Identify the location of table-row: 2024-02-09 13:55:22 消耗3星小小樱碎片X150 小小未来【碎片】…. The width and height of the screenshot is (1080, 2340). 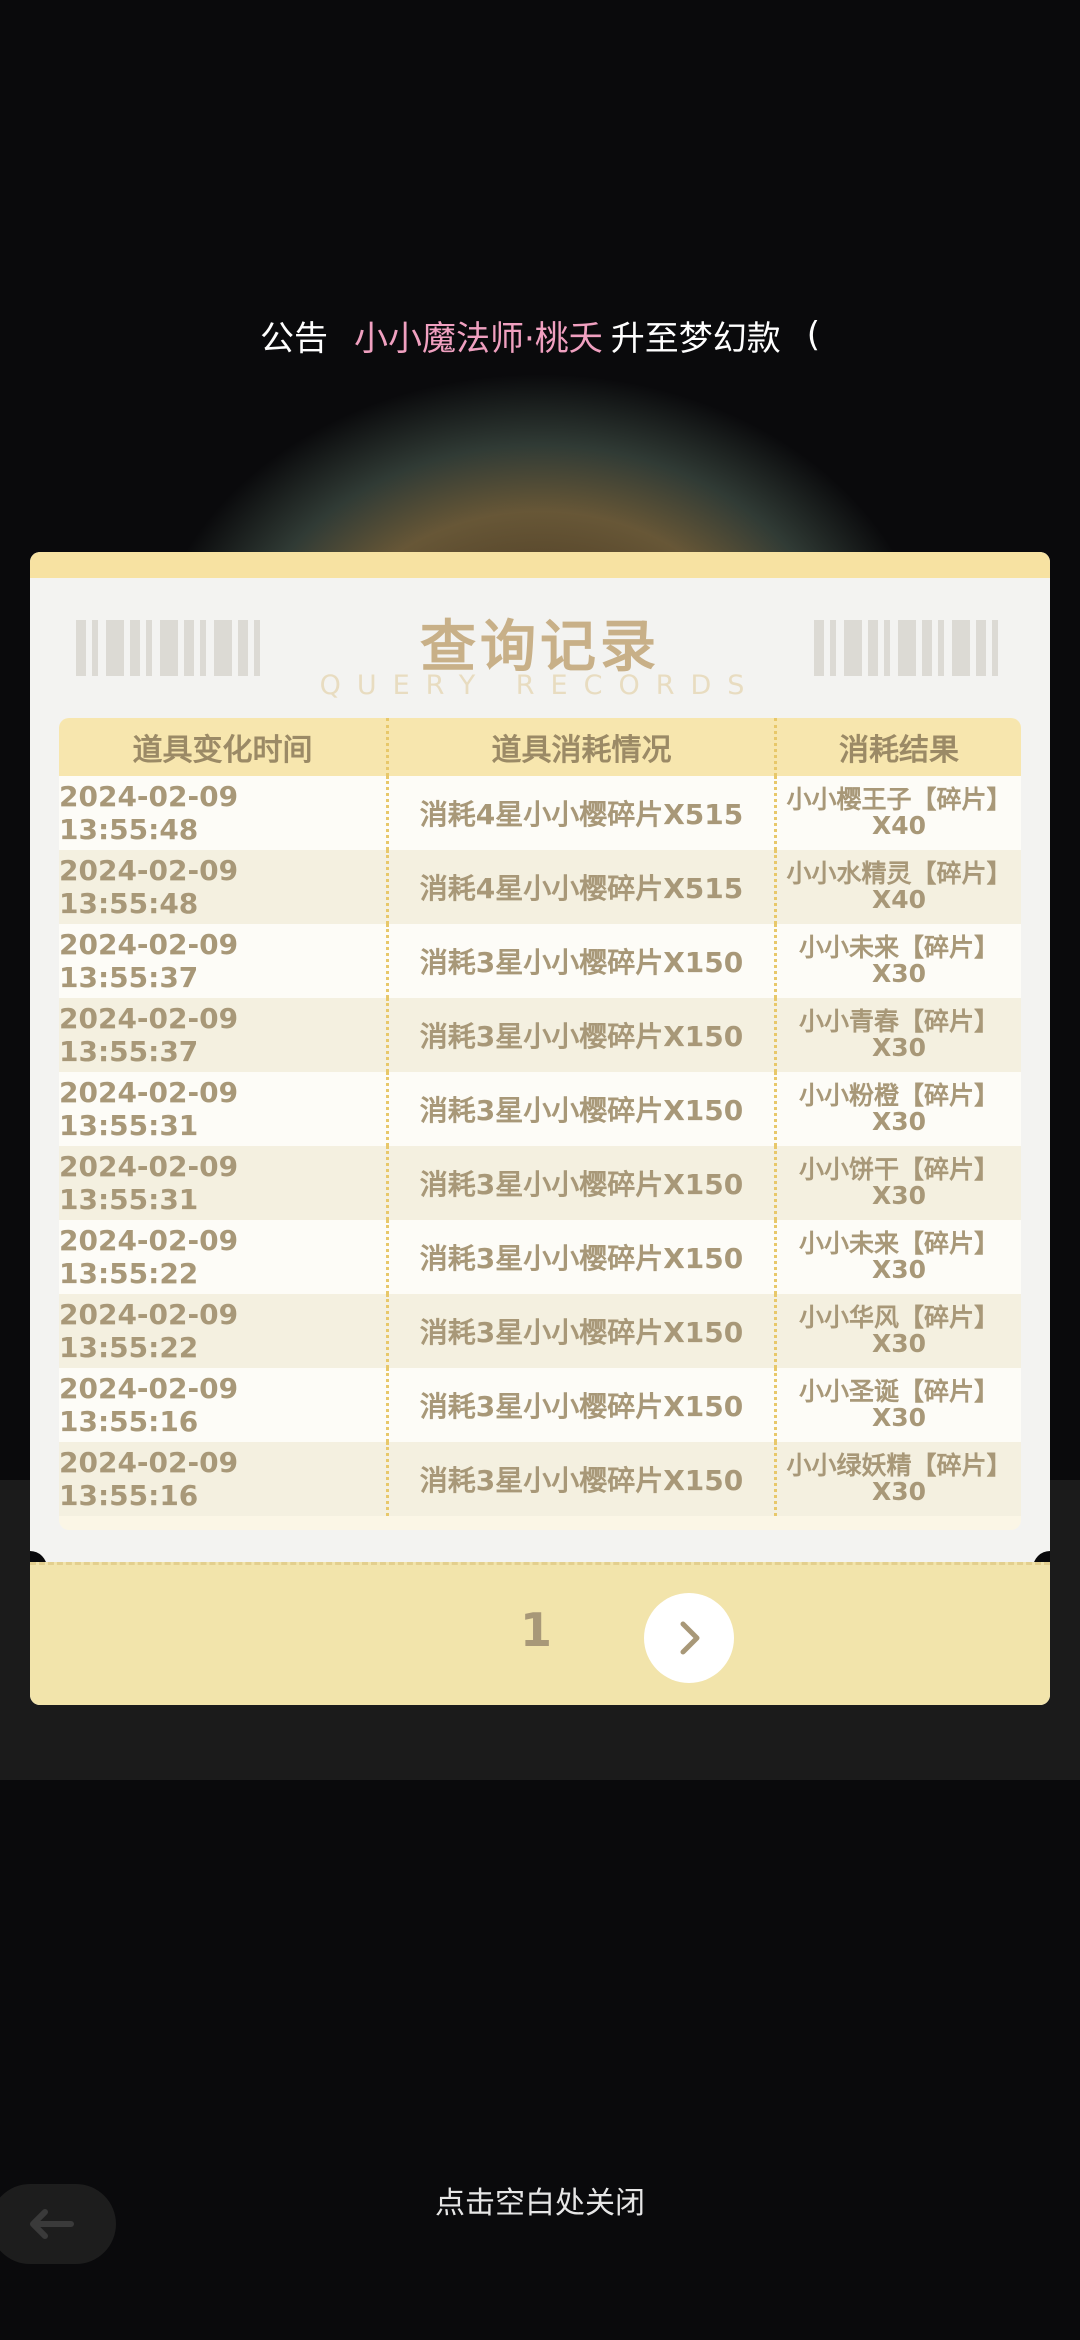
(540, 1257).